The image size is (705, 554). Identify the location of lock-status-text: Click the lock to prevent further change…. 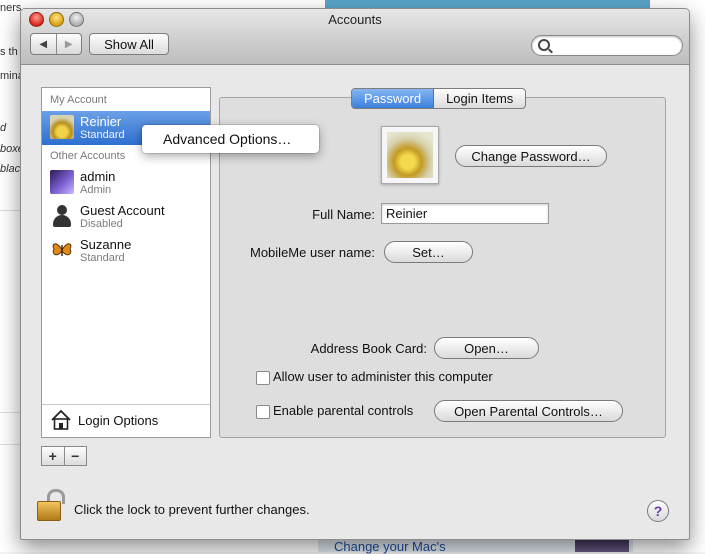
(192, 509).